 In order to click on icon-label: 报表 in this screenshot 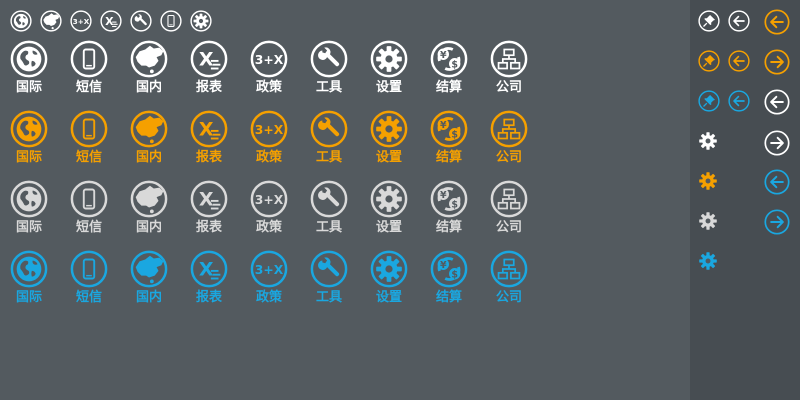, I will do `click(208, 157)`.